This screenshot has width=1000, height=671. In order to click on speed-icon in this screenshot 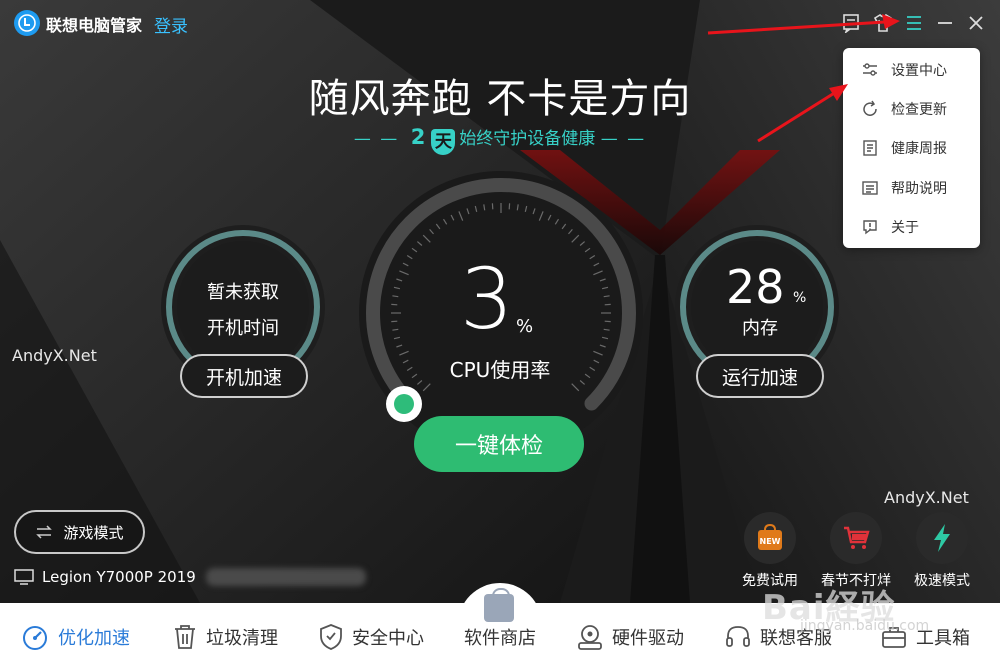, I will do `click(35, 638)`.